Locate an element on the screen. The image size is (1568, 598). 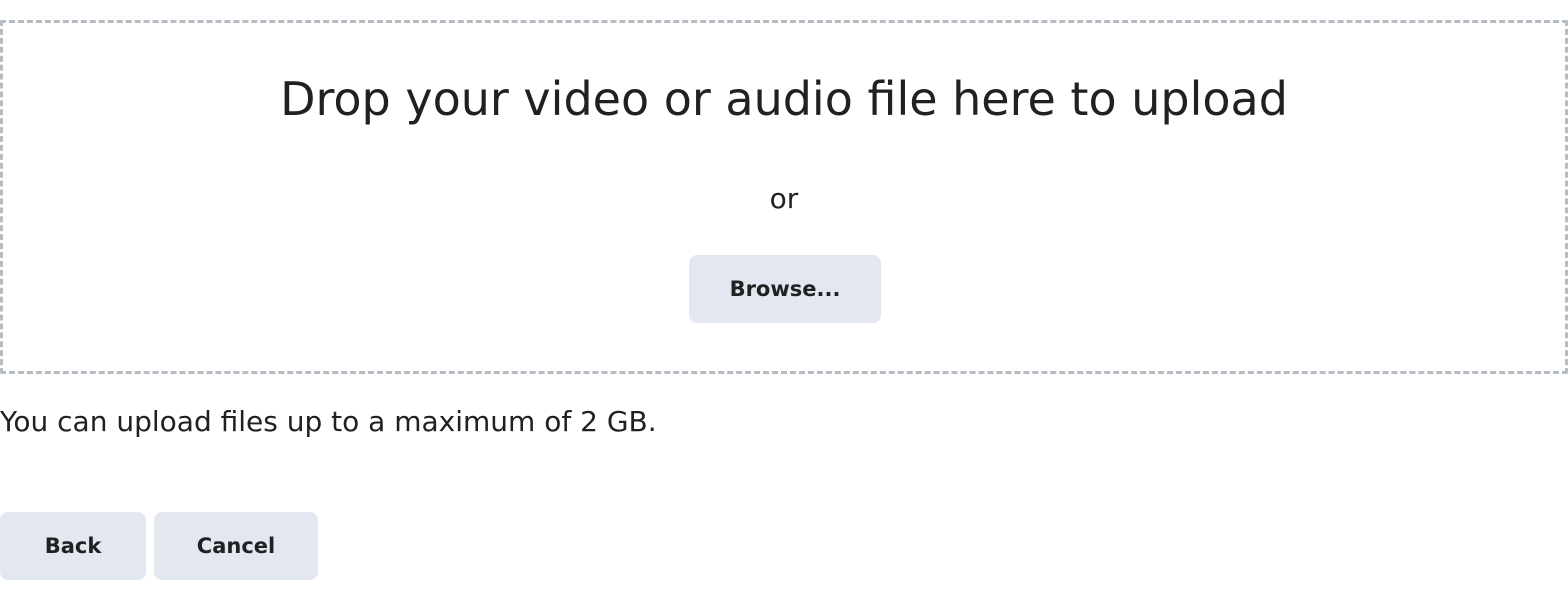
drop-zone-separator: or is located at coordinates (784, 198).